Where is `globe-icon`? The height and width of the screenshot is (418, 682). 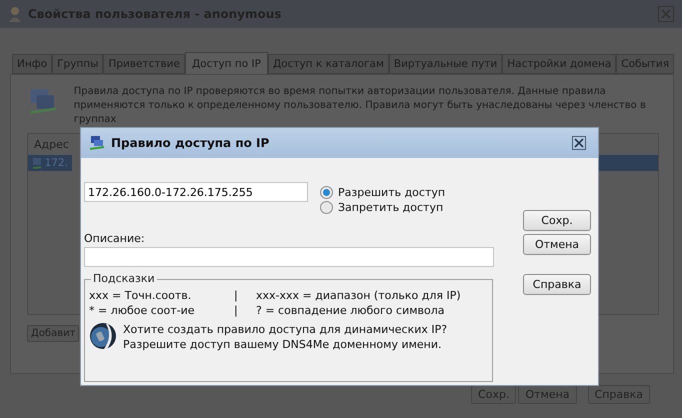
globe-icon is located at coordinates (103, 336).